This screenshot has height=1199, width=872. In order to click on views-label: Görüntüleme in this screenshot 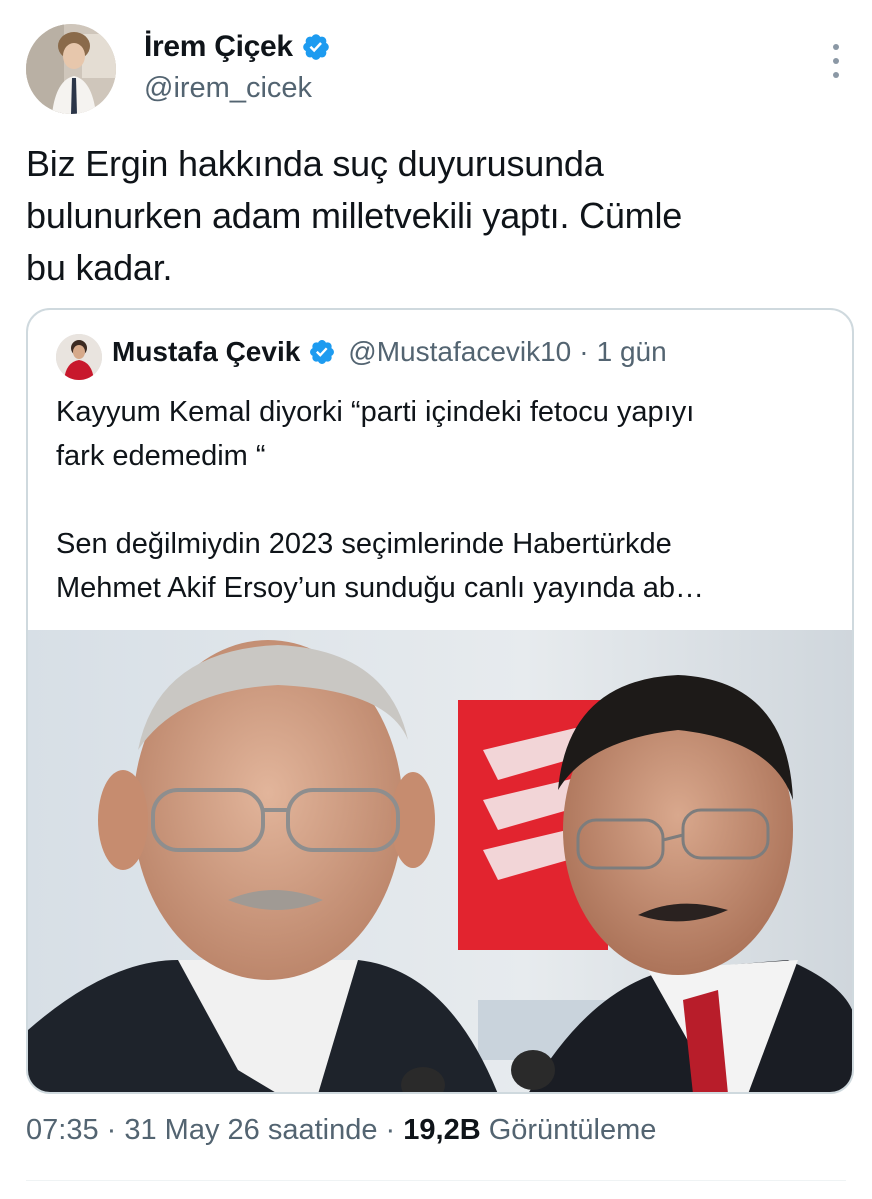, I will do `click(568, 1130)`.